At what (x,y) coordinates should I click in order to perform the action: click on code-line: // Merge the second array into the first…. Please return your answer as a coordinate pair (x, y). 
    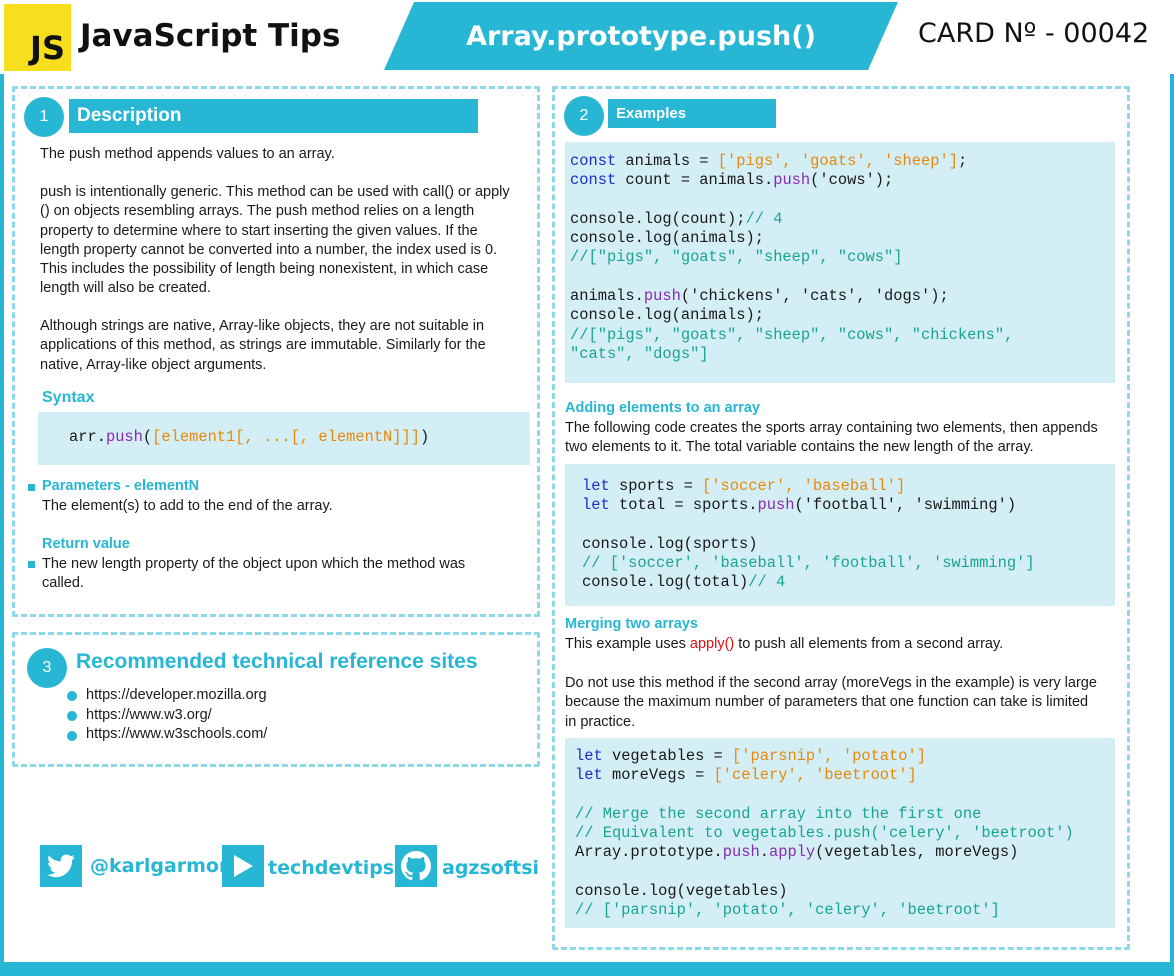
    Looking at the image, I should click on (778, 813).